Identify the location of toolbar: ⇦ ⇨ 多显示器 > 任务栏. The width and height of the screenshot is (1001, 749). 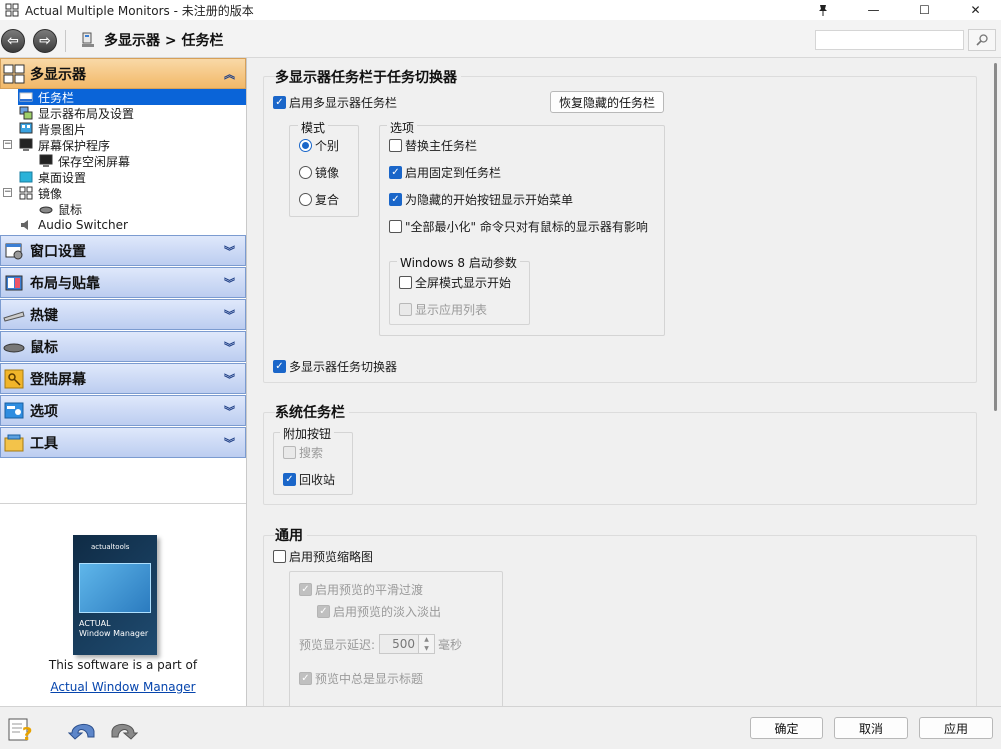
(500, 39).